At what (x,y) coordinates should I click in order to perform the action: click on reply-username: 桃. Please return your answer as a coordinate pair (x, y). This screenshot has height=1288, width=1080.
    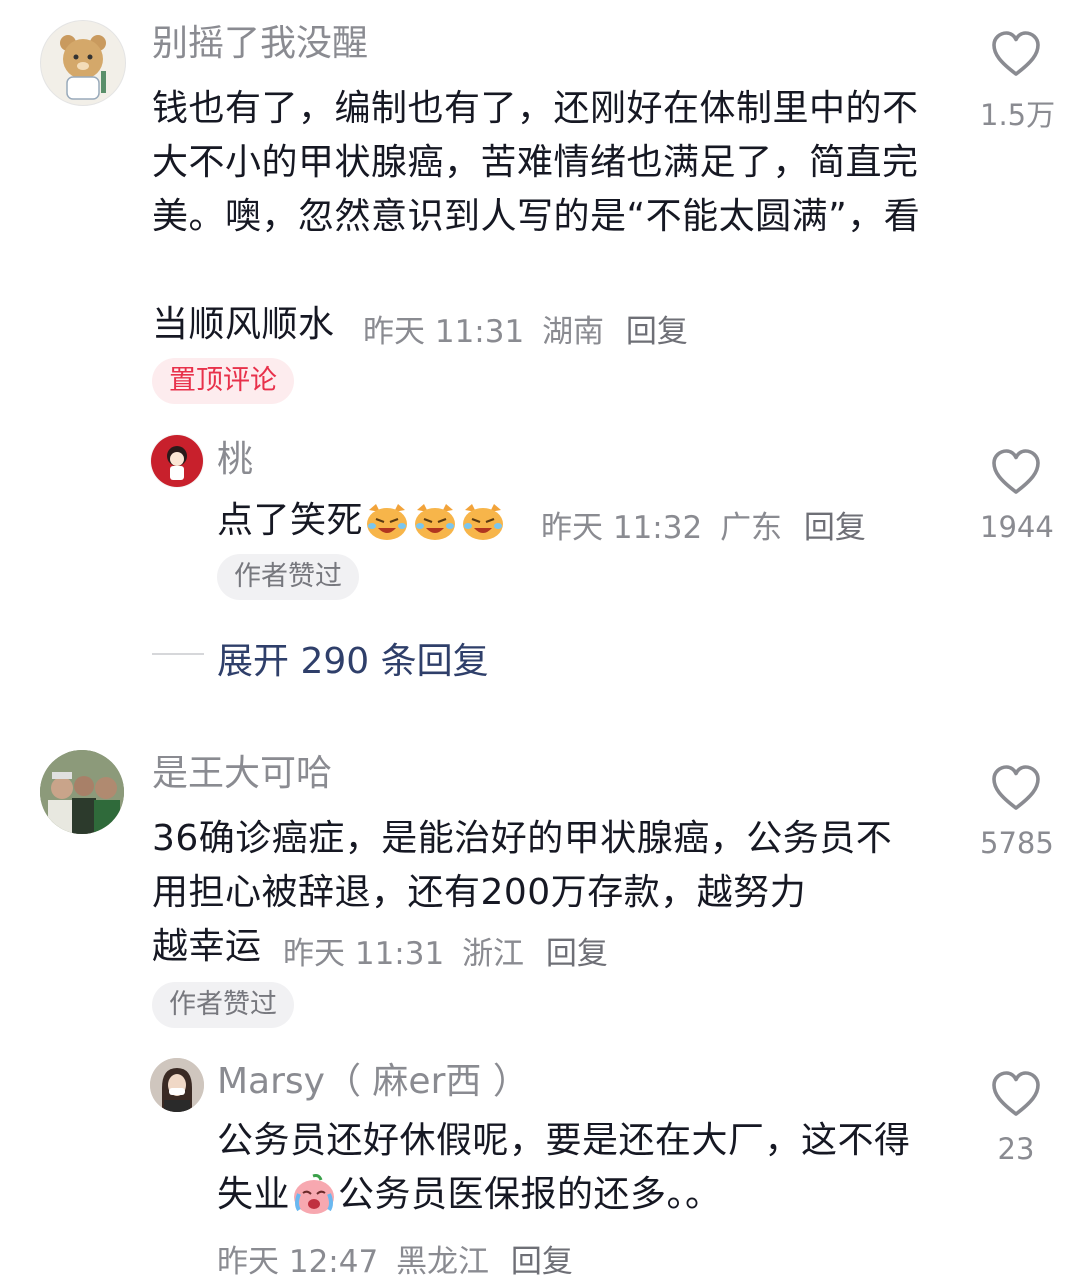
    Looking at the image, I should click on (235, 460).